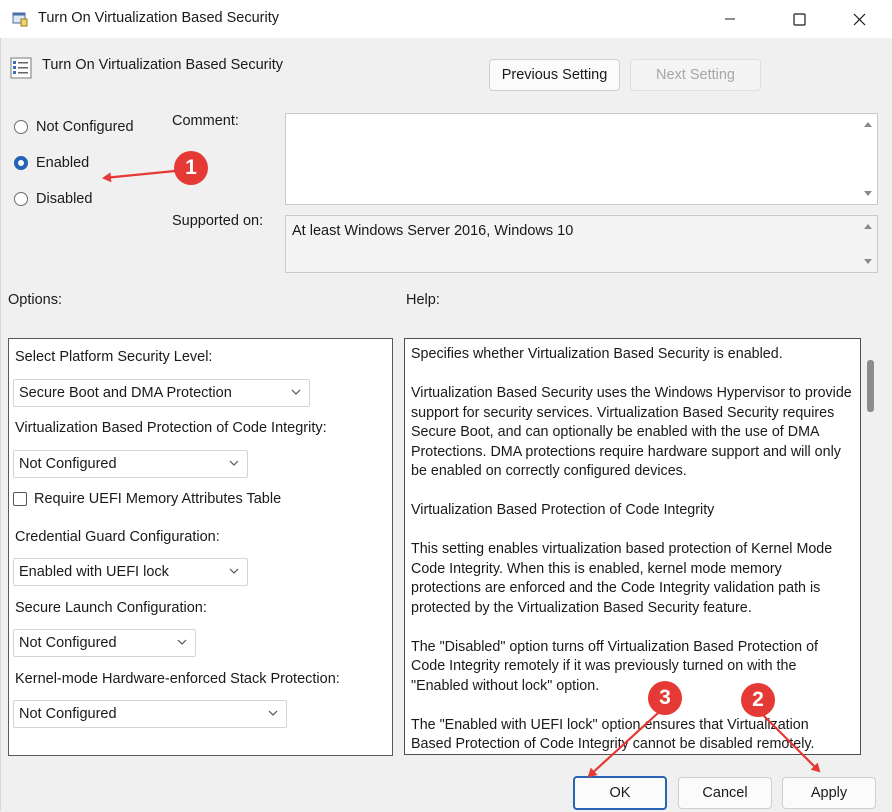 The image size is (892, 812). I want to click on policy-title: Turn On Virtualization Based Security, so click(162, 65).